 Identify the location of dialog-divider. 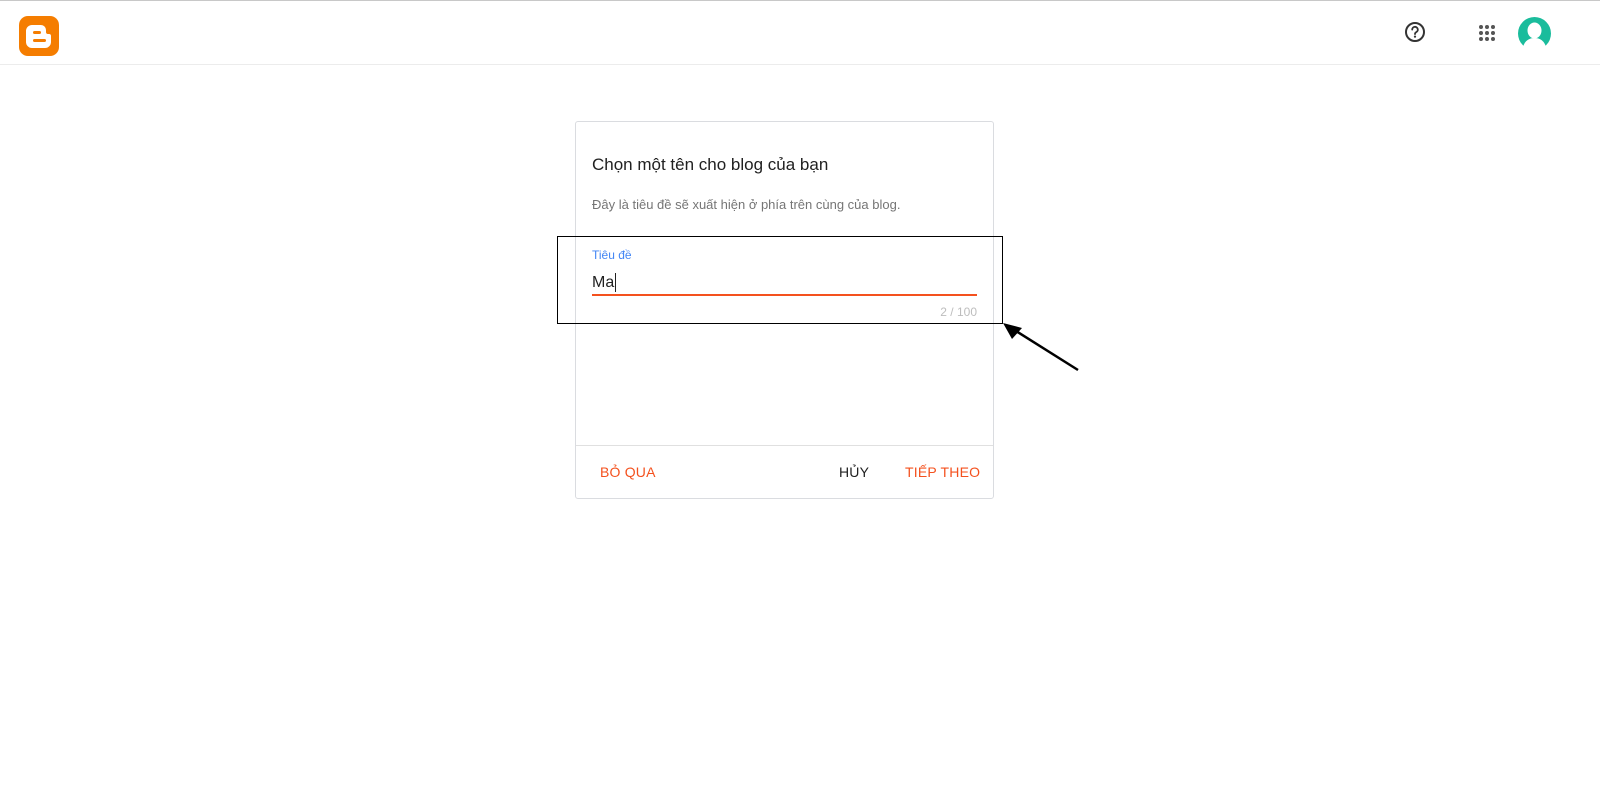
(784, 445).